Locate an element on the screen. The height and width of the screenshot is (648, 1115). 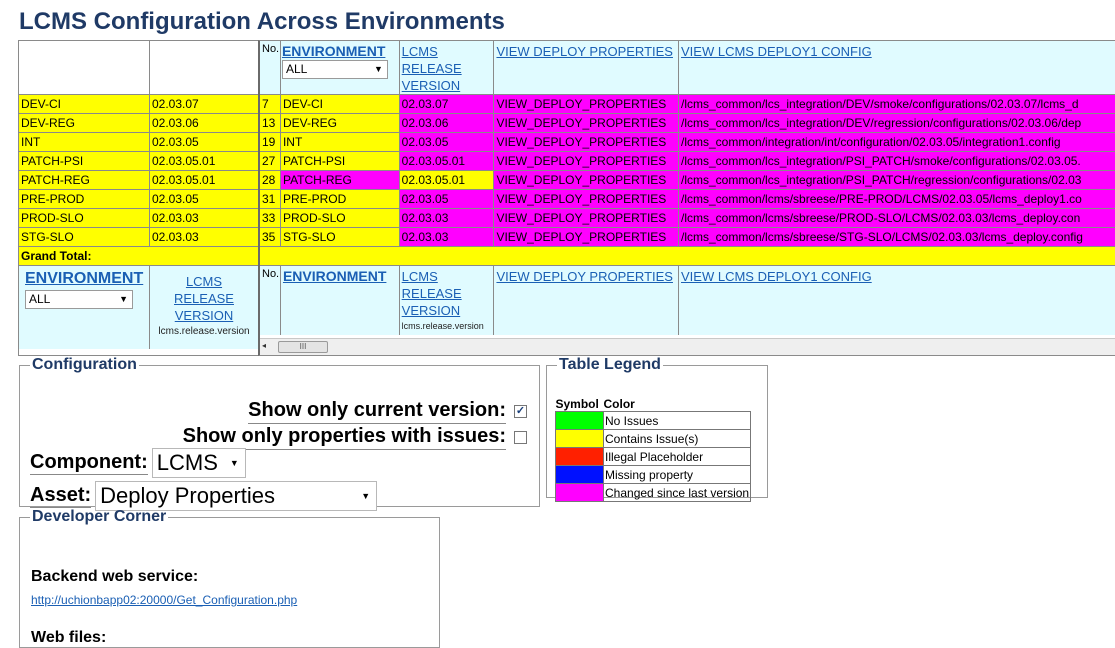
legend-label: Missing property is located at coordinates (677, 474).